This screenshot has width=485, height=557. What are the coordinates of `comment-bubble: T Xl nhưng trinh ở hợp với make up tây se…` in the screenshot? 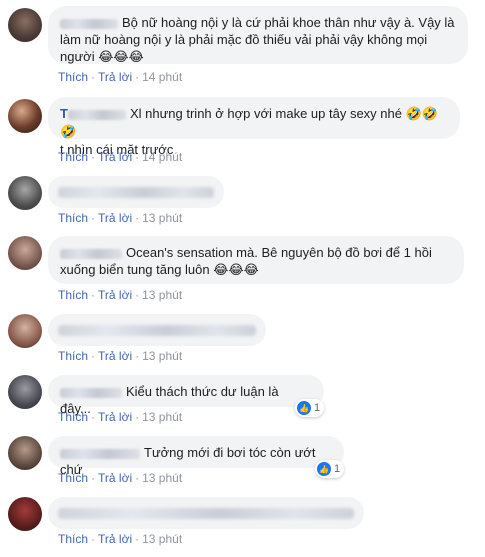 It's located at (254, 127).